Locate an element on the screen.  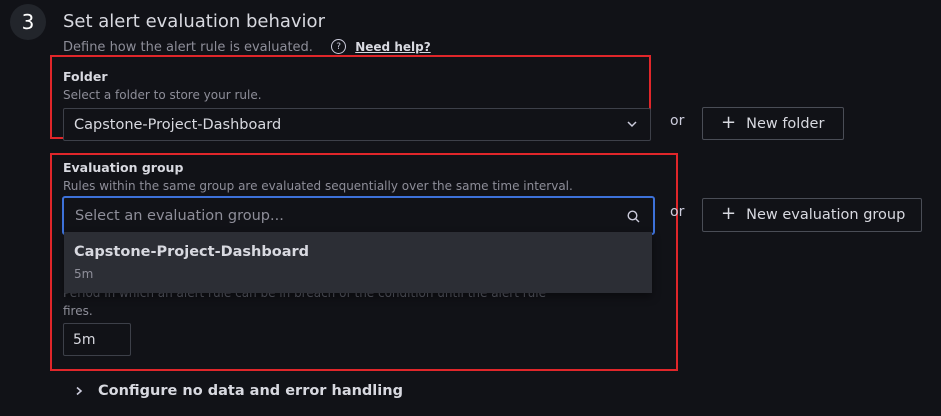
new-folder-label: New folder is located at coordinates (785, 123).